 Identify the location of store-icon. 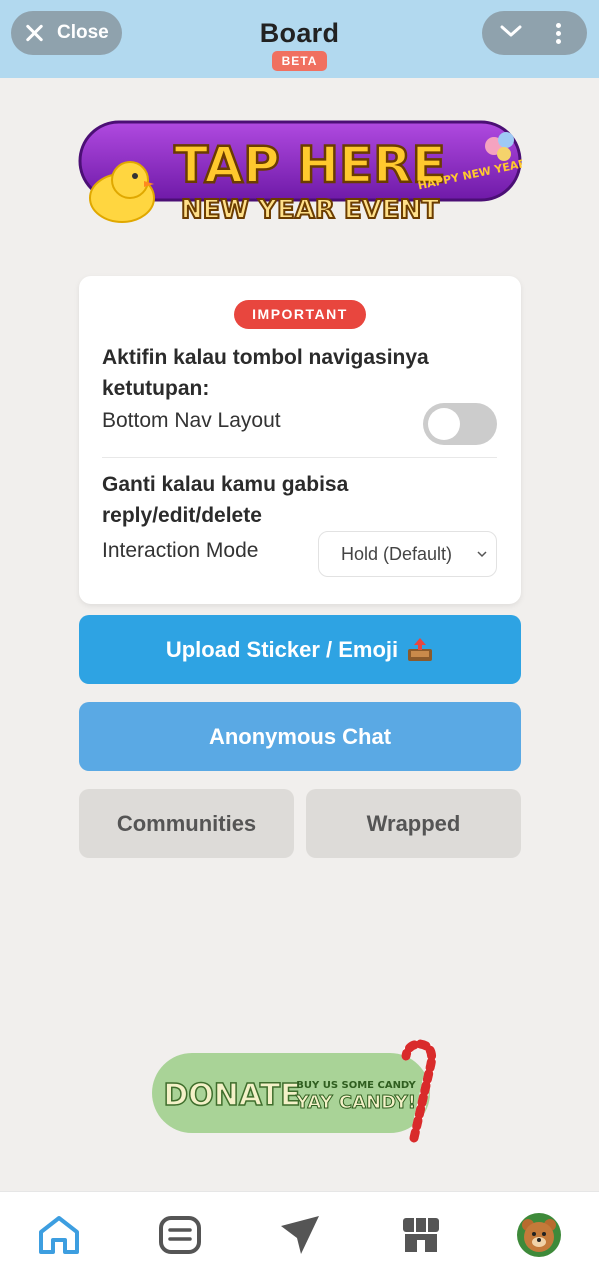
(421, 1235).